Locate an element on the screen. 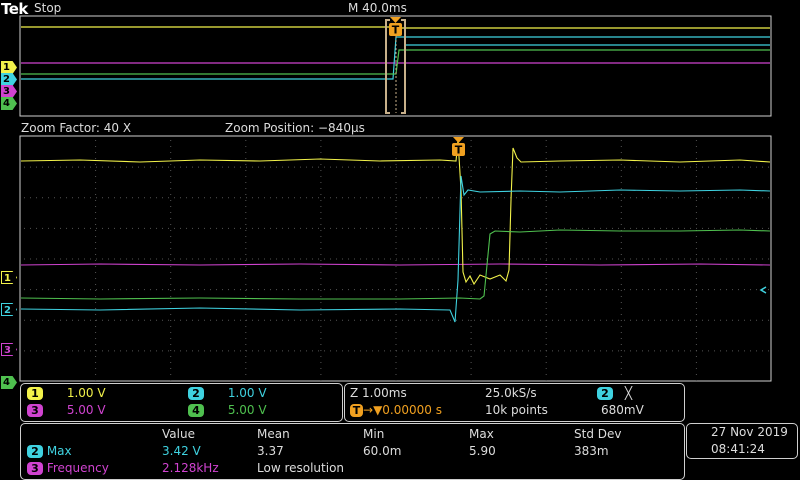 The width and height of the screenshot is (800, 480). channel-scale-panel: 1 1.00 V 2 1.00 V 3 5.00 V 4 5.00 V is located at coordinates (181, 402).